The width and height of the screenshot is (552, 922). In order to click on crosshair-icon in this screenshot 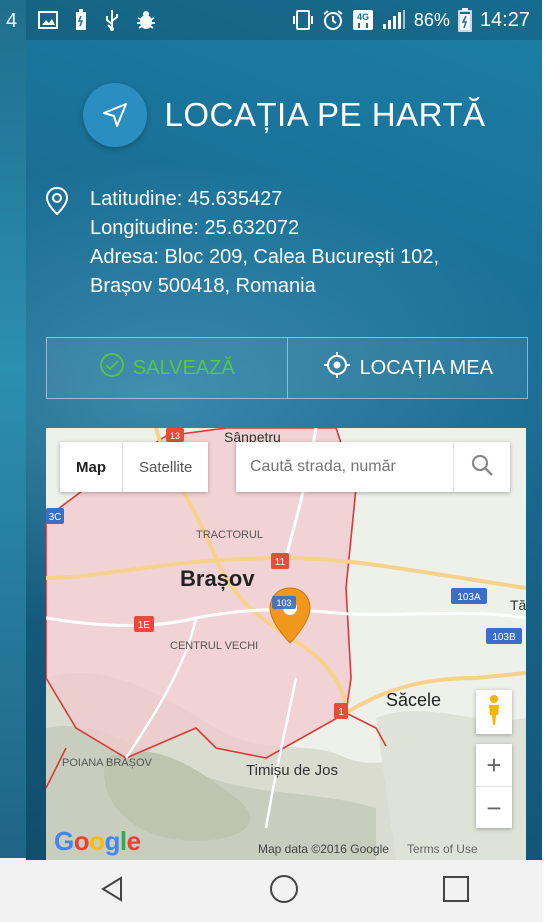, I will do `click(337, 368)`.